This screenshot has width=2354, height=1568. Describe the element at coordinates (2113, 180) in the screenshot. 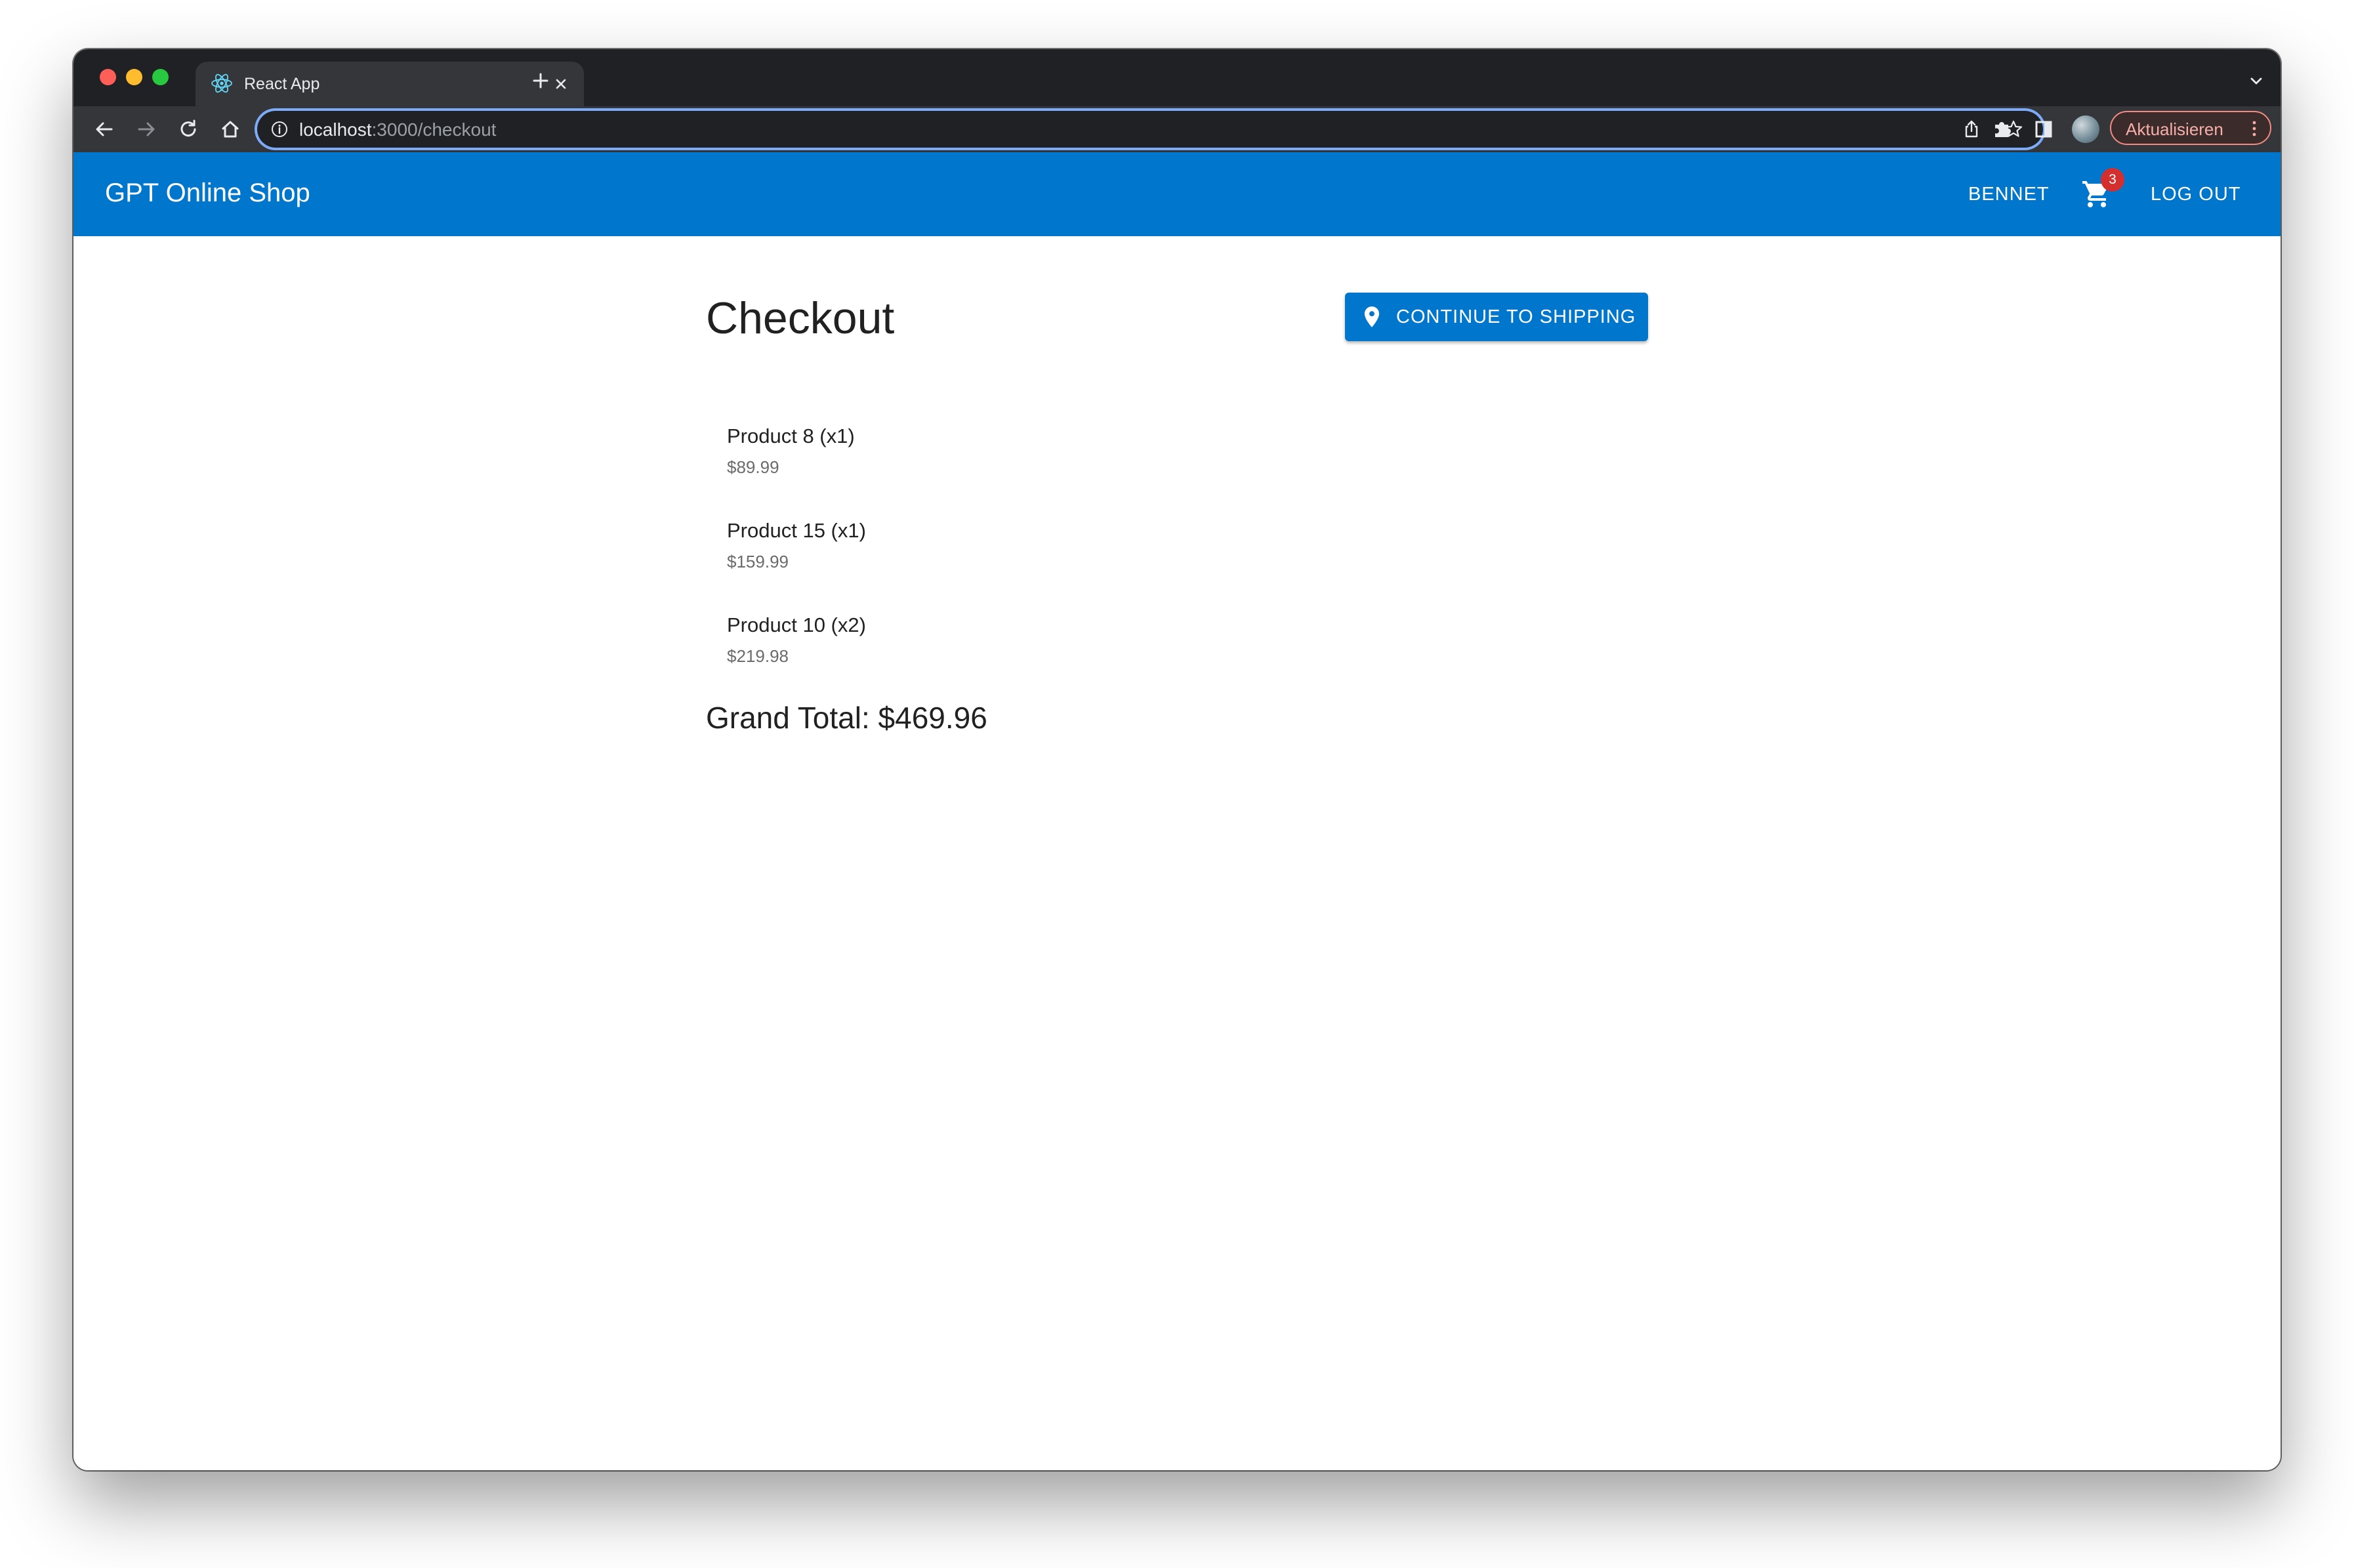

I see `cart-count-badge: 3` at that location.